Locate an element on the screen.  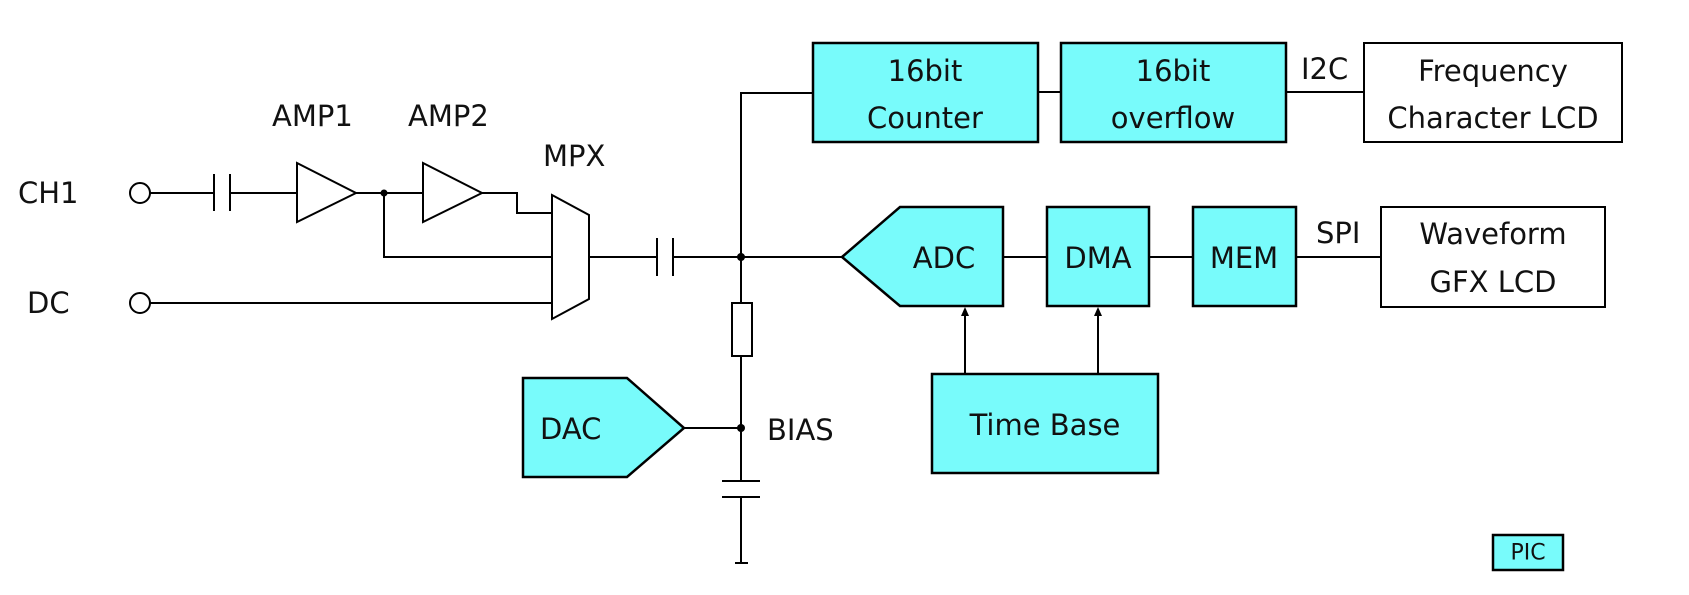
timebase-to-dma-arrow-icon is located at coordinates (1098, 340).